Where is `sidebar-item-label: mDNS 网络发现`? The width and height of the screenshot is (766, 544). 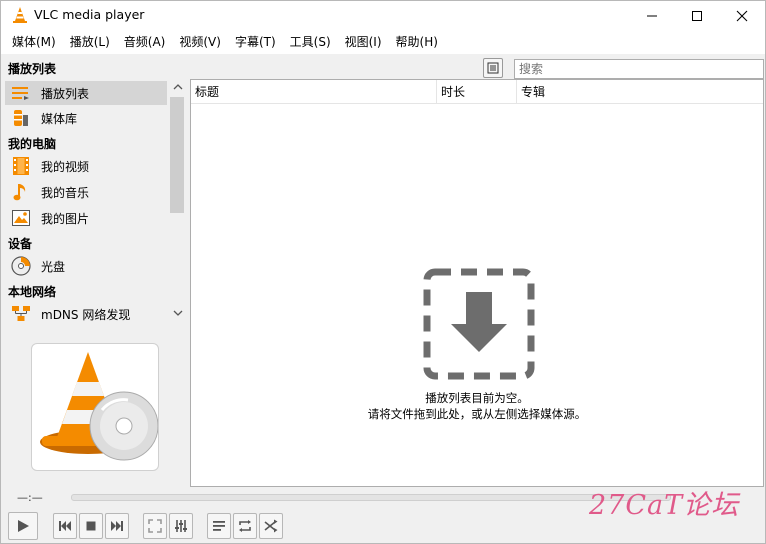
sidebar-item-label: mDNS 网络发现 is located at coordinates (86, 314).